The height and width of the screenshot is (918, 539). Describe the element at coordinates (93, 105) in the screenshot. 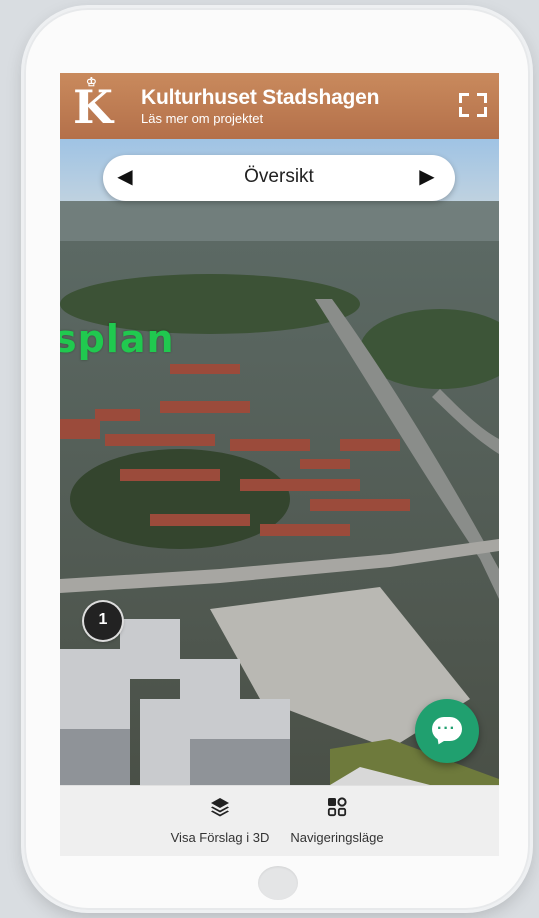

I see `logo: ♔ K` at that location.